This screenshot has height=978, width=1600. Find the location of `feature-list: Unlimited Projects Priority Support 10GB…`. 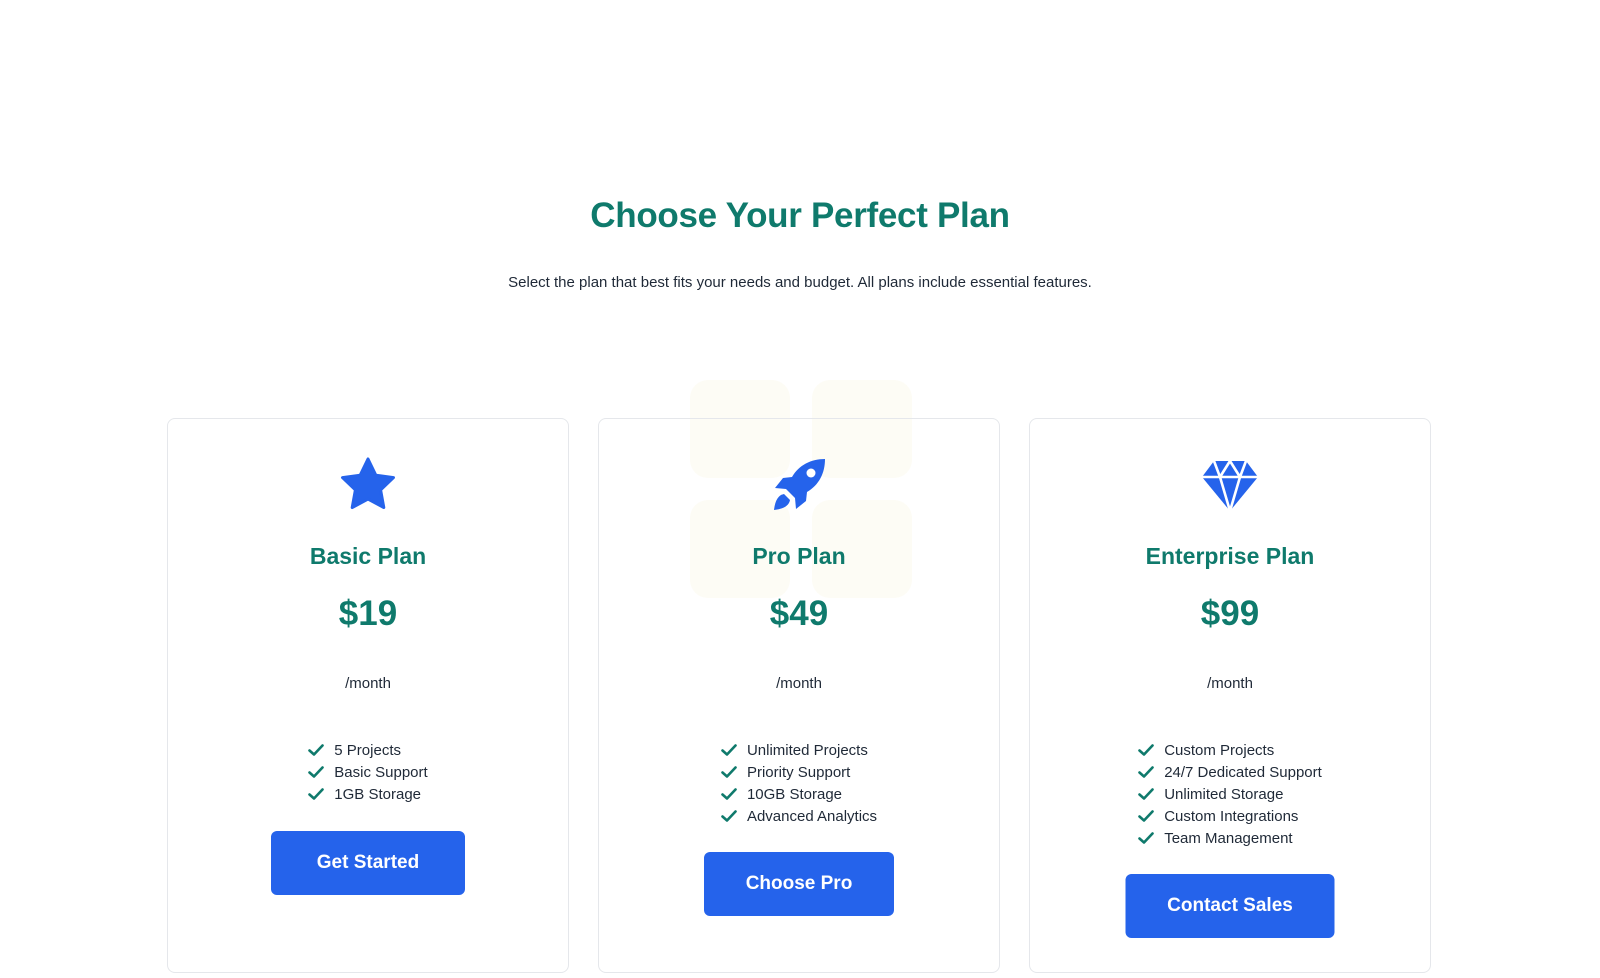

feature-list: Unlimited Projects Priority Support 10GB… is located at coordinates (799, 783).